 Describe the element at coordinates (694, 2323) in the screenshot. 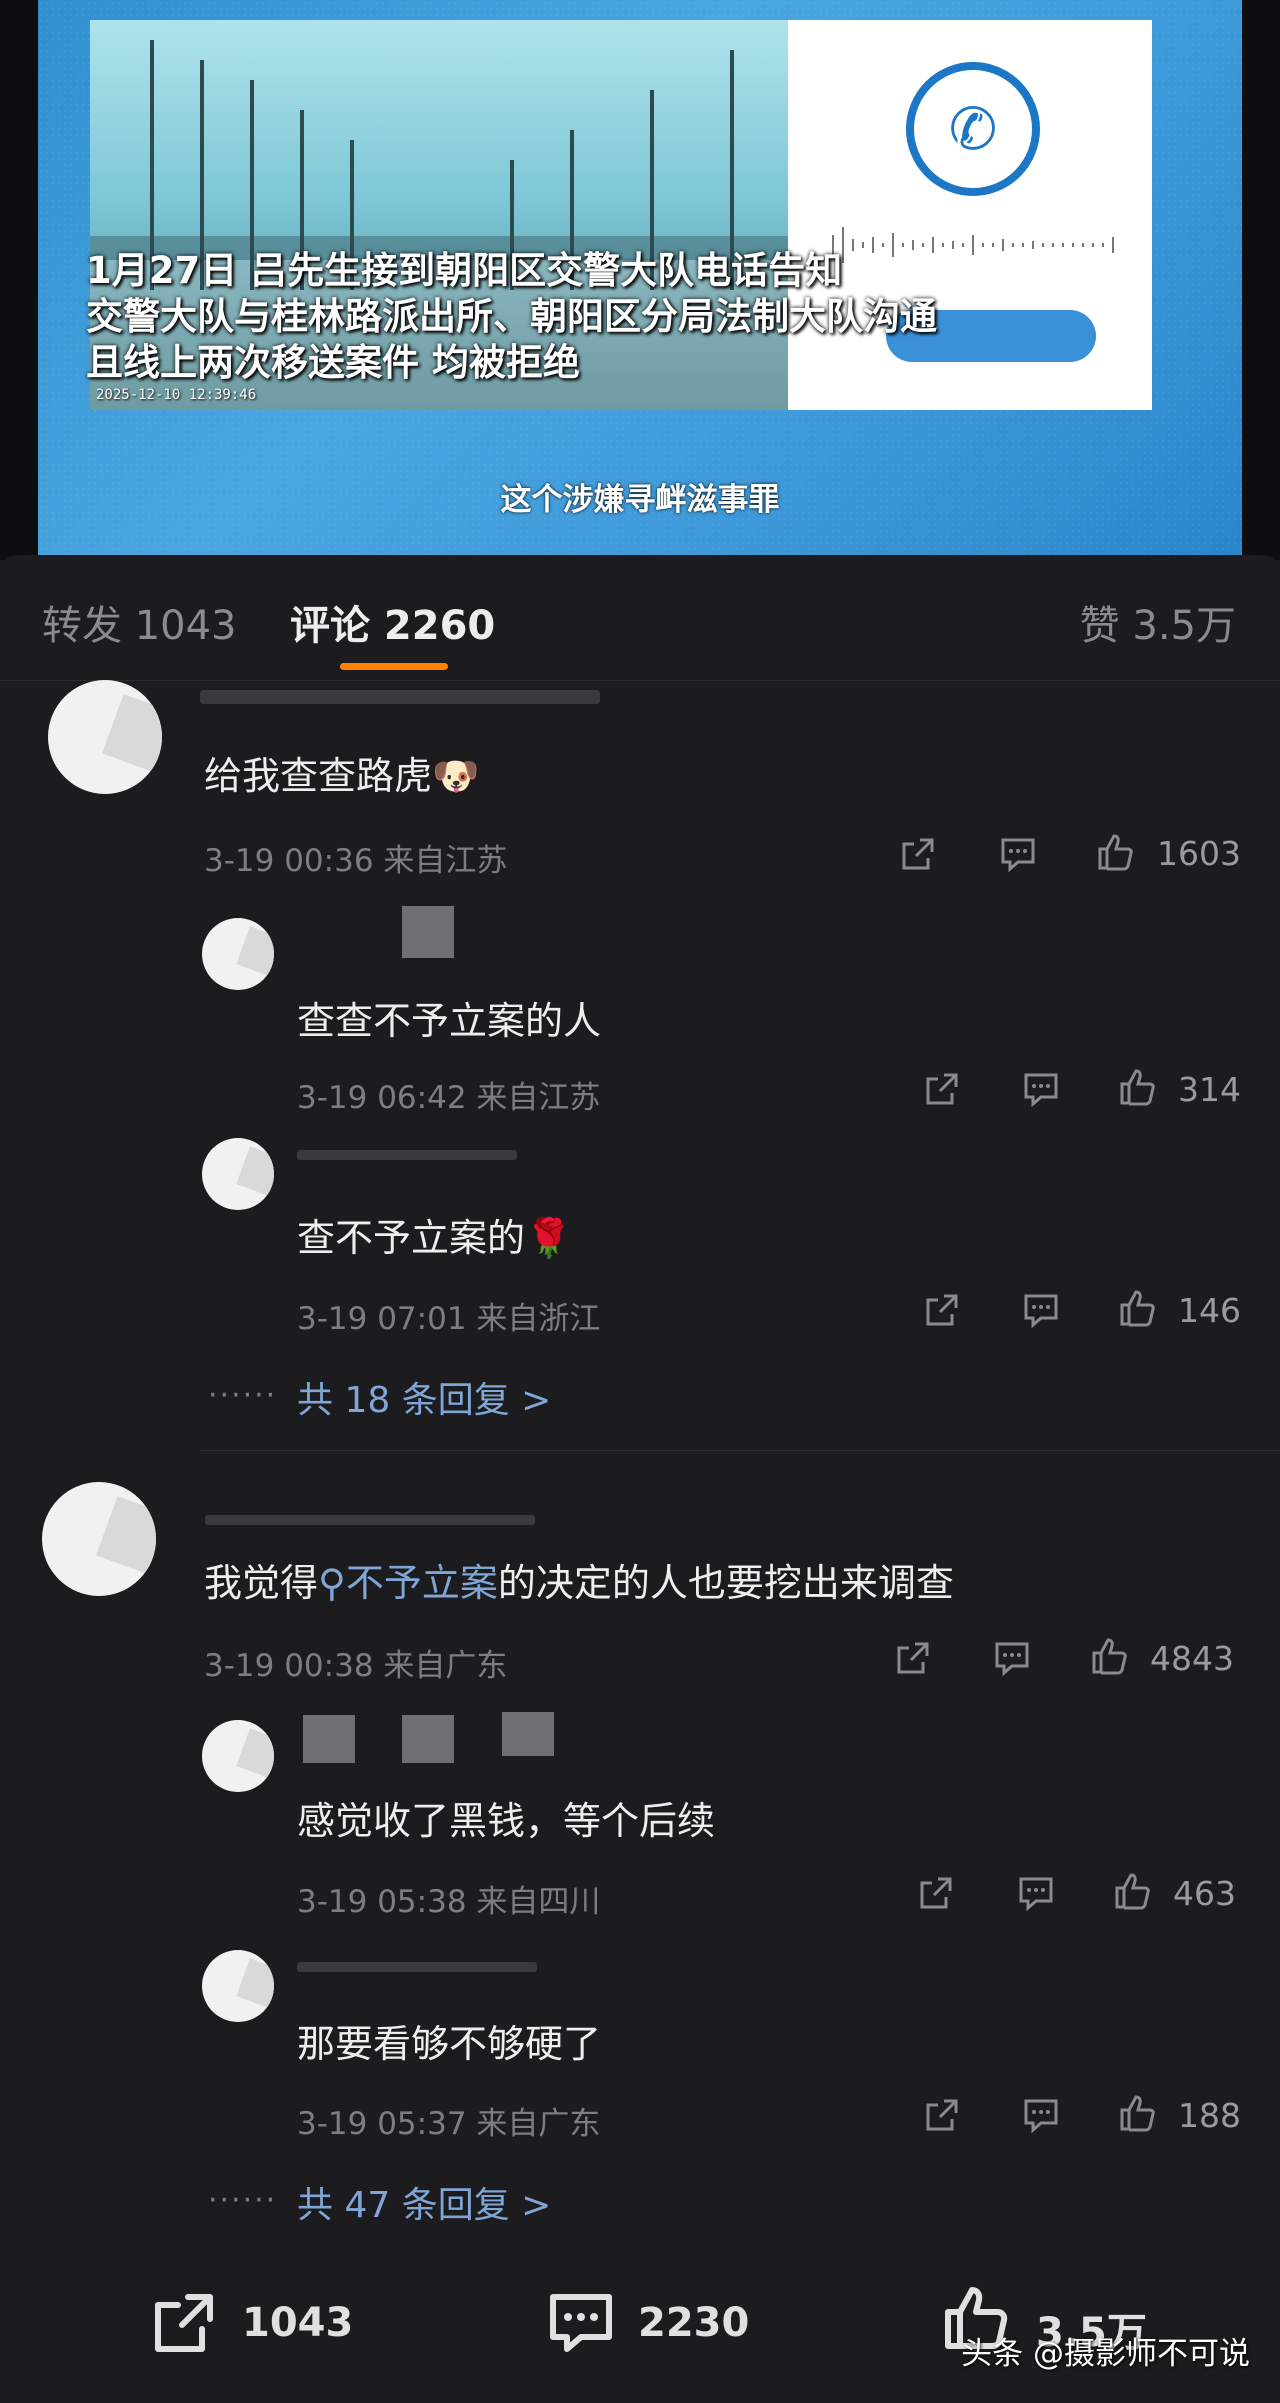

I see `comment-count: 2230` at that location.